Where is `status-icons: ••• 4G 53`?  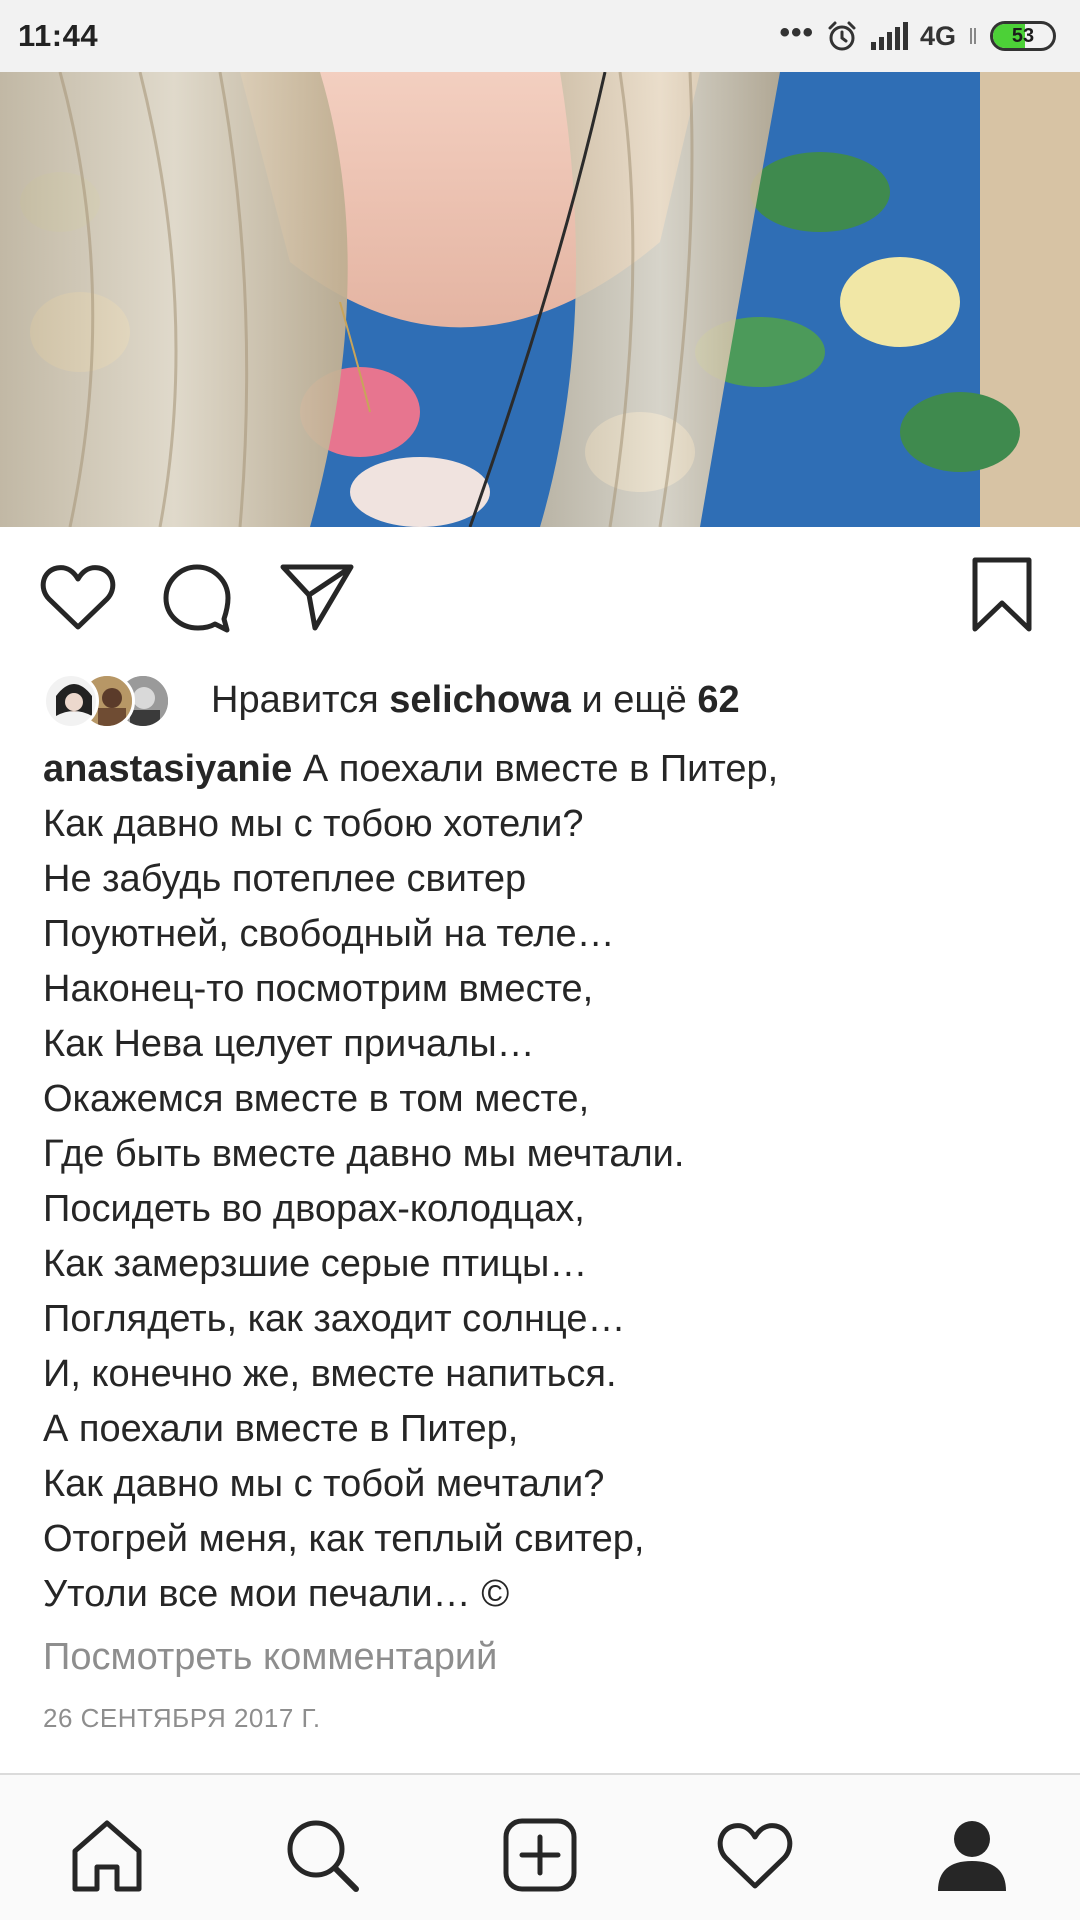 status-icons: ••• 4G 53 is located at coordinates (917, 34).